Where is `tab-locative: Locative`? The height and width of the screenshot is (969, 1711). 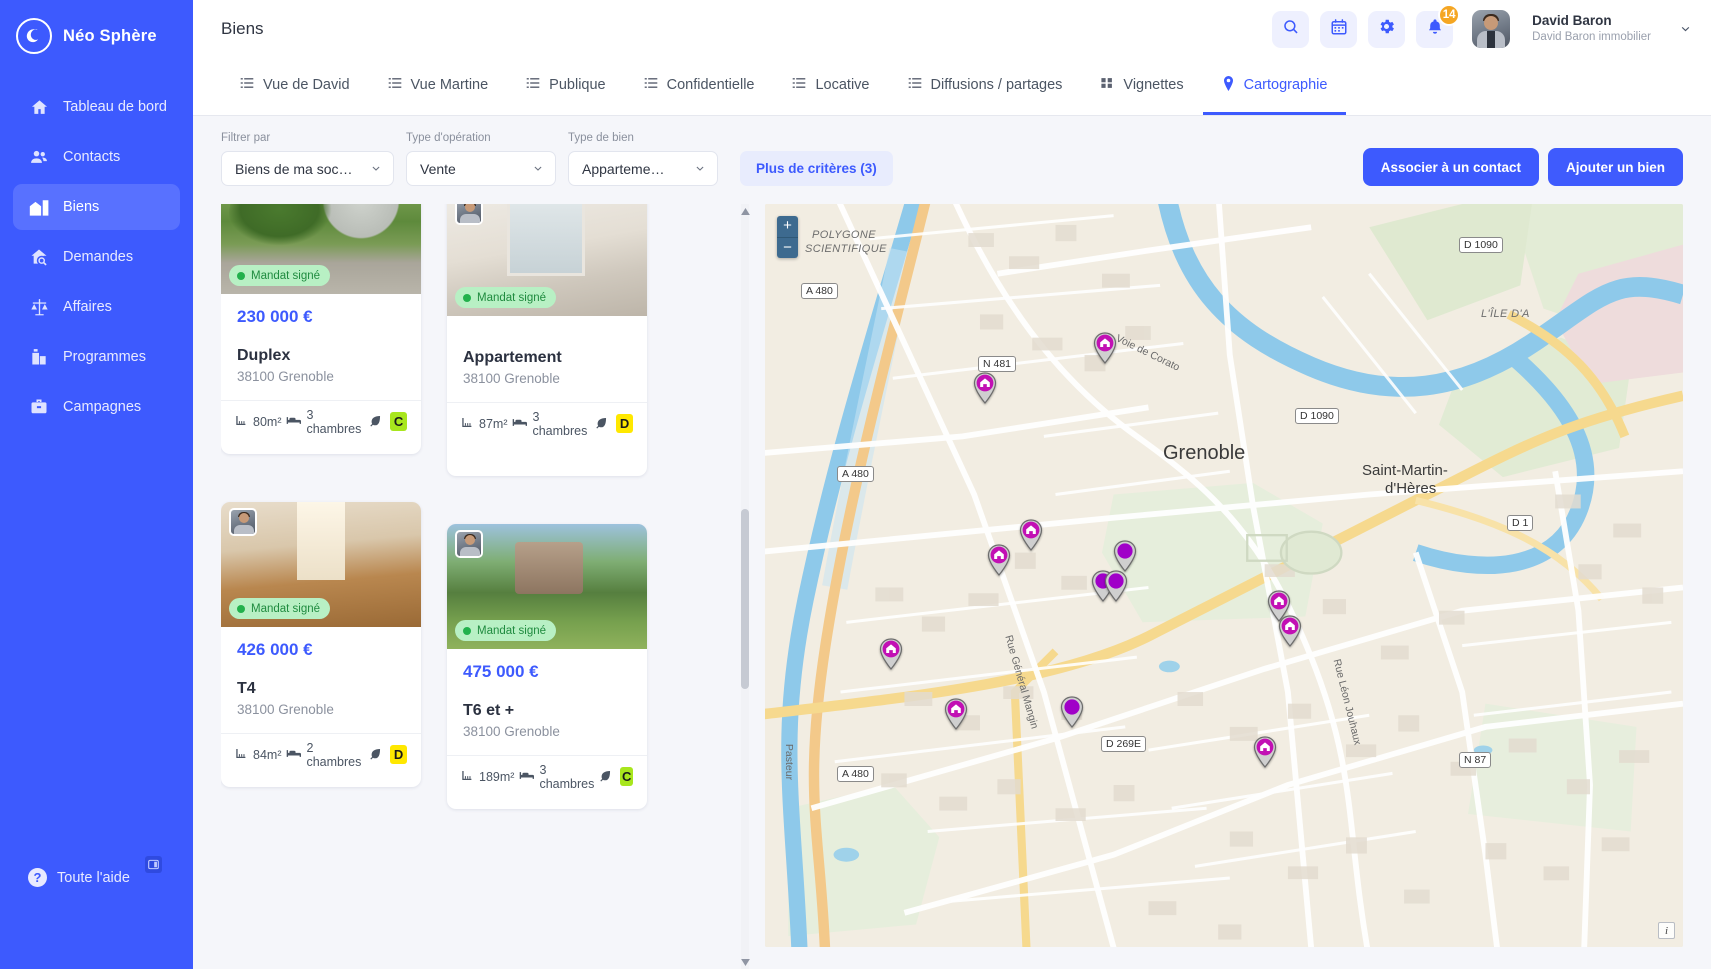 tab-locative: Locative is located at coordinates (830, 86).